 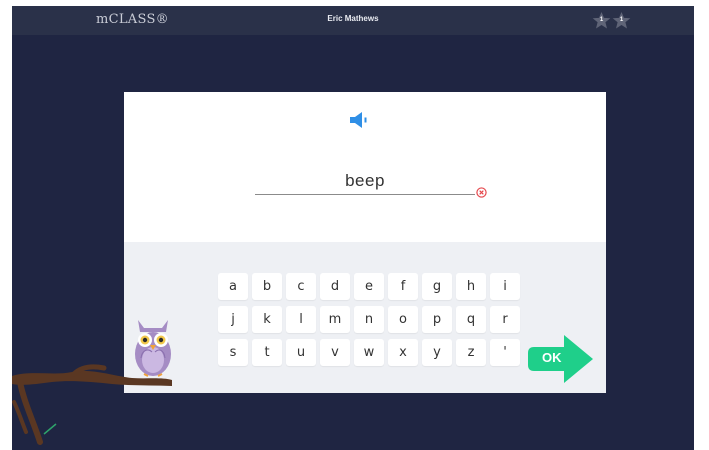 I want to click on key-u: u, so click(x=301, y=352).